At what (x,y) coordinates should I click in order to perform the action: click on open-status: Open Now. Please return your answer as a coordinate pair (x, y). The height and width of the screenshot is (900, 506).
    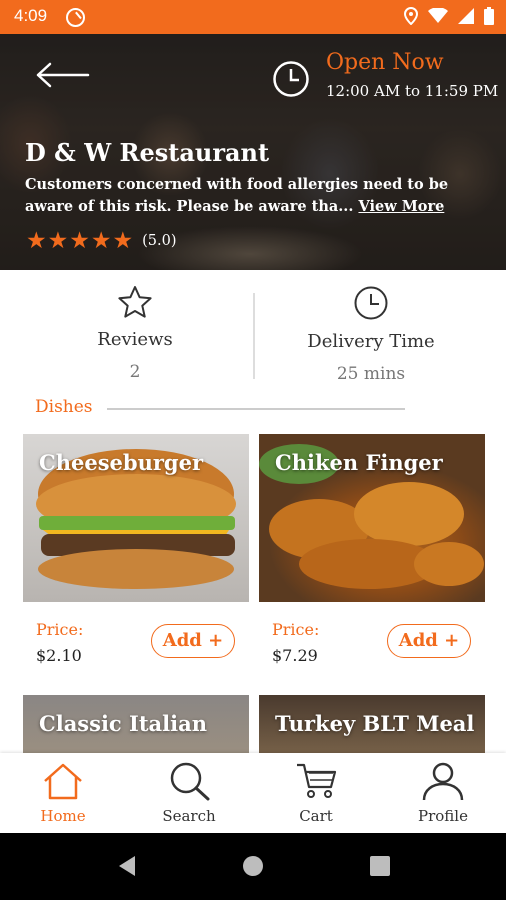
    Looking at the image, I should click on (385, 62).